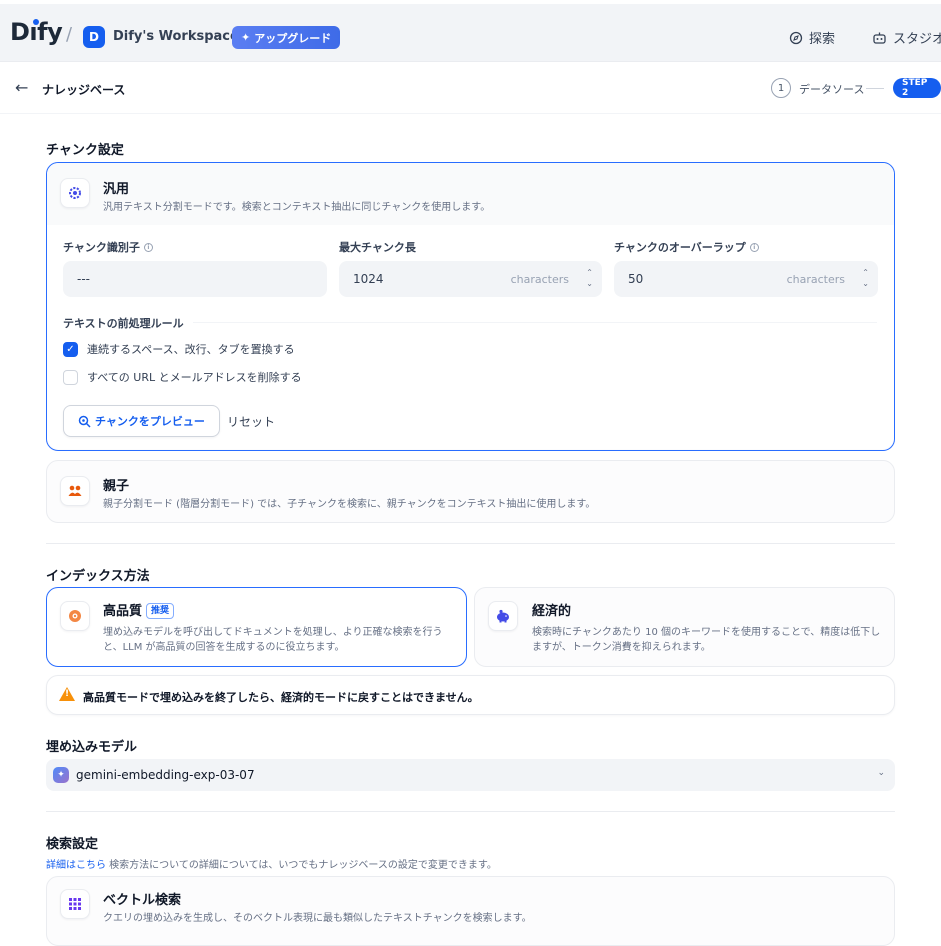 The width and height of the screenshot is (941, 946). I want to click on chunk-section-title: チャンク設定, so click(85, 150).